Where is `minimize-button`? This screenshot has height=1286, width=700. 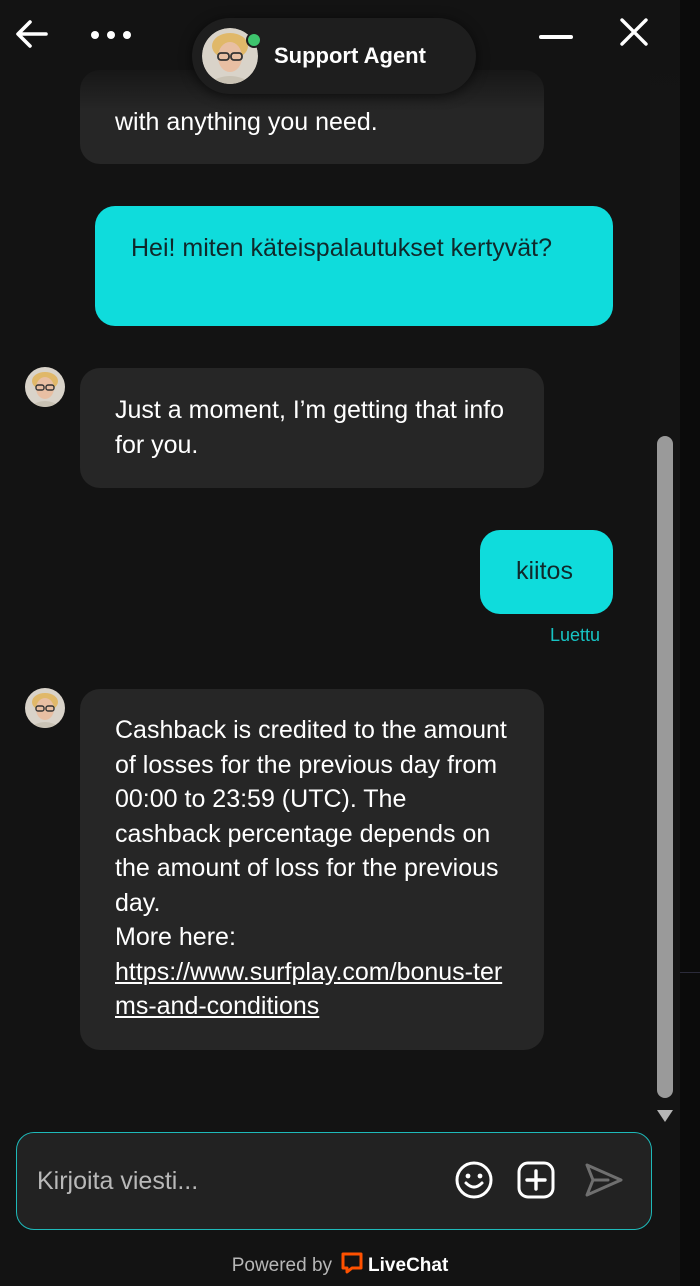
minimize-button is located at coordinates (556, 36).